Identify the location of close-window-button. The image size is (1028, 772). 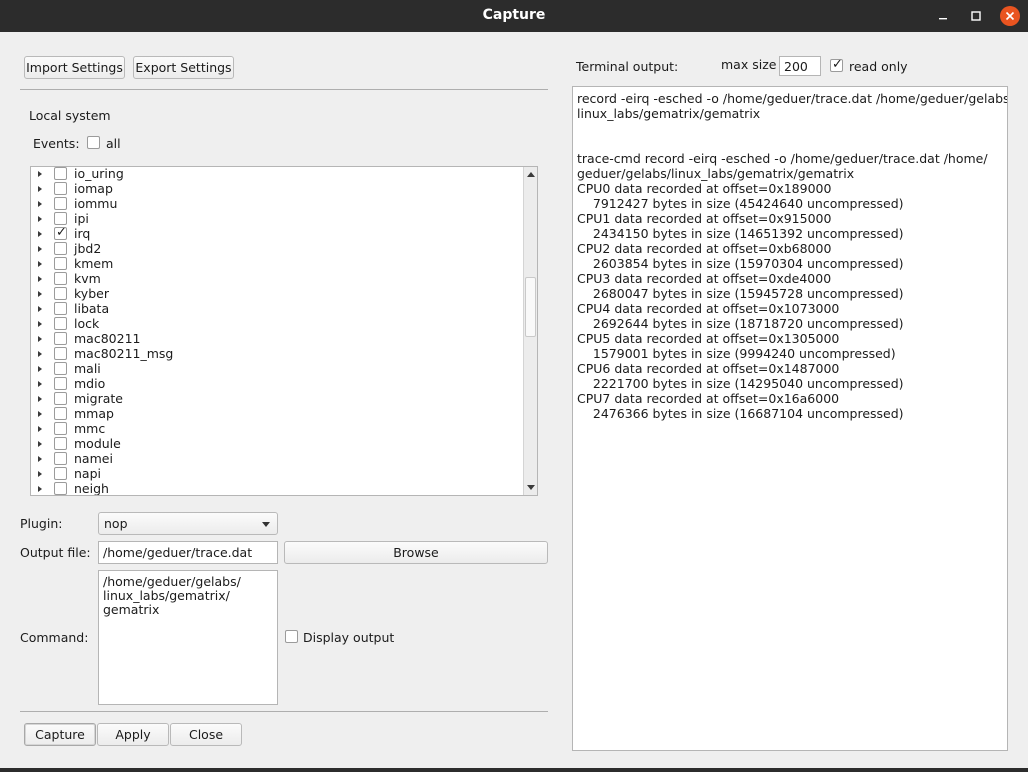
(1010, 16).